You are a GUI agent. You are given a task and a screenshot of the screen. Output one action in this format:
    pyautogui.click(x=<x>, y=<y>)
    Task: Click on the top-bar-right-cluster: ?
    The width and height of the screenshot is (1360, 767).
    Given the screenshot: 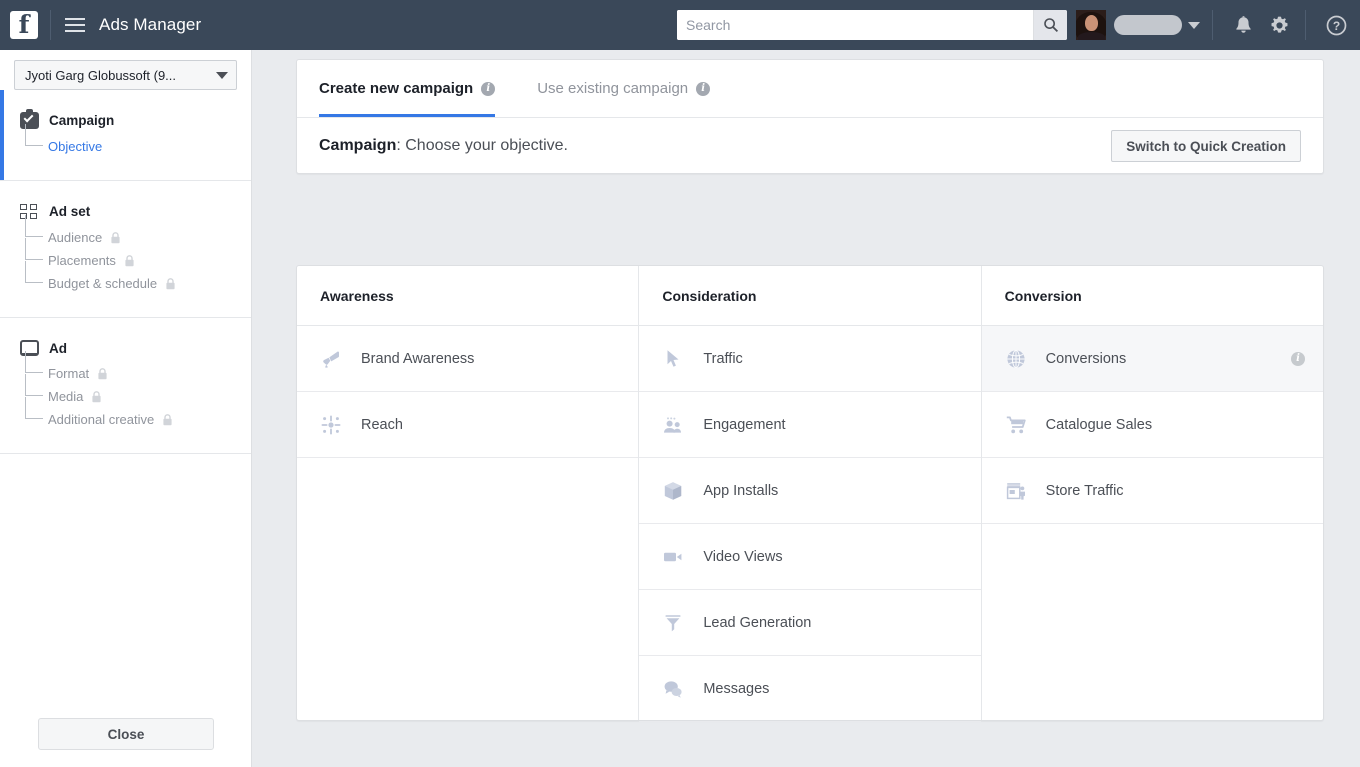 What is the action you would take?
    pyautogui.click(x=1213, y=25)
    